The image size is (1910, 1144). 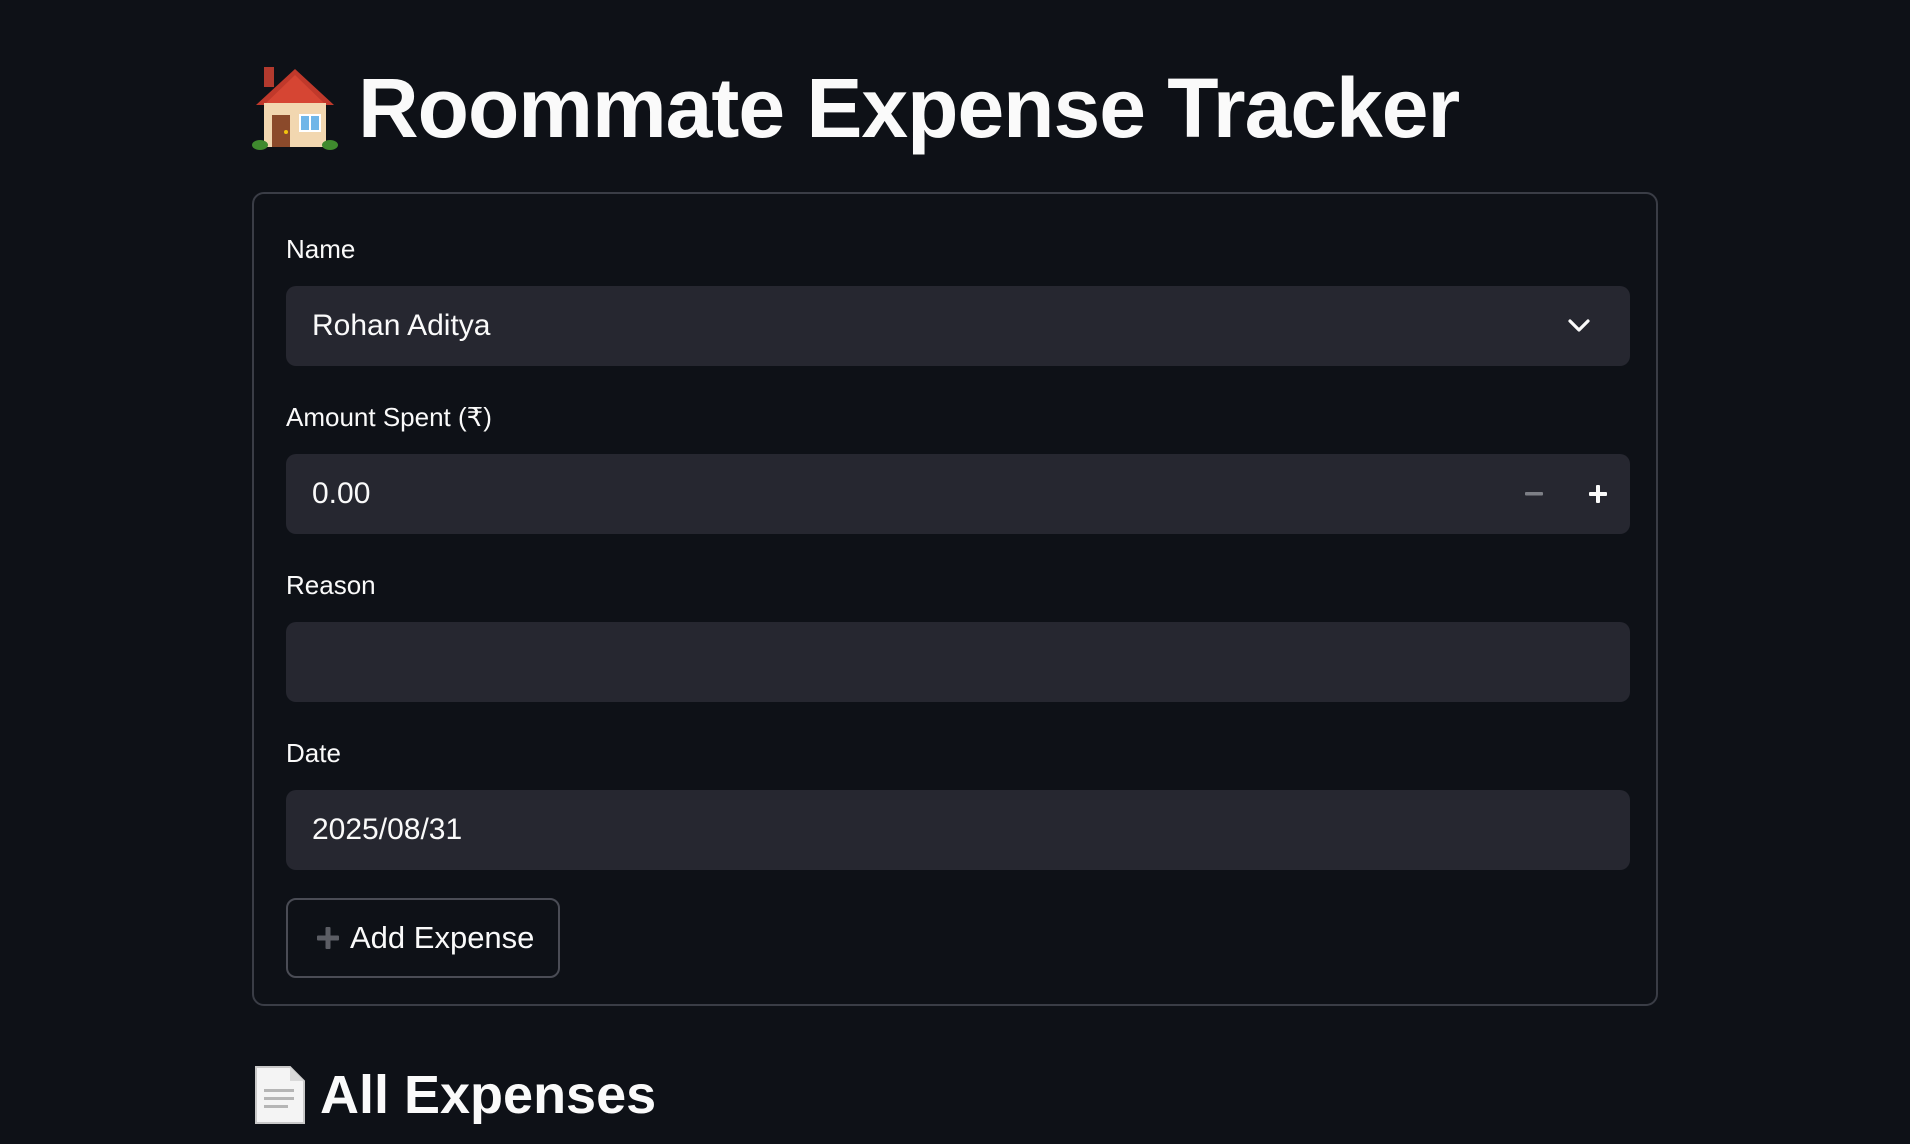 What do you see at coordinates (442, 937) in the screenshot?
I see `add-expense-label: Add Expense` at bounding box center [442, 937].